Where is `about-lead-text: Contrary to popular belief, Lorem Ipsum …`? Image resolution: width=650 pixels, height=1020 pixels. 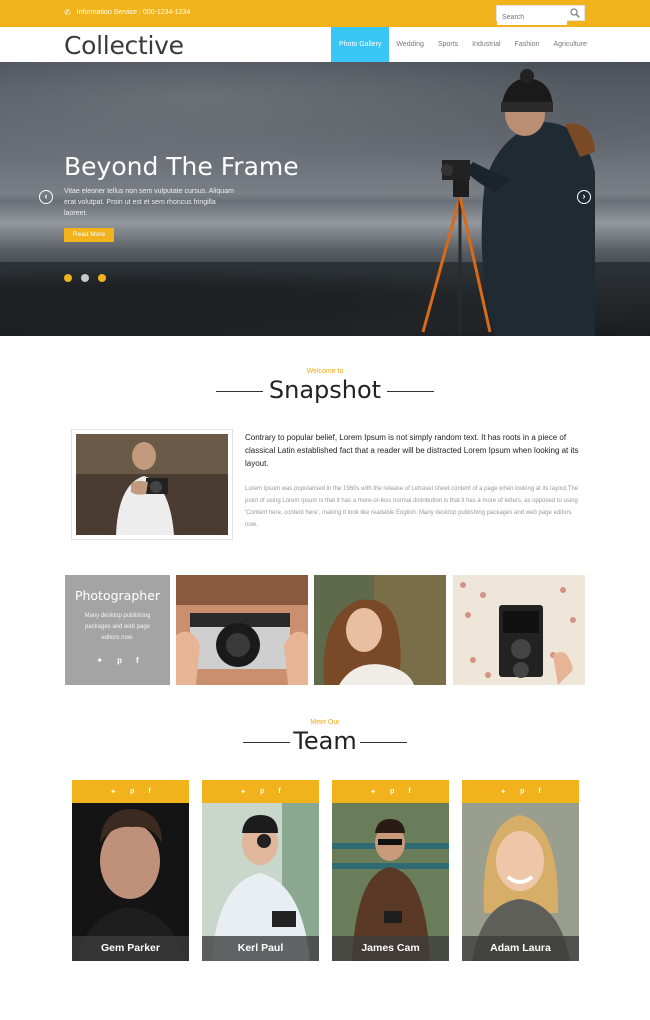 about-lead-text: Contrary to popular belief, Lorem Ipsum … is located at coordinates (412, 450).